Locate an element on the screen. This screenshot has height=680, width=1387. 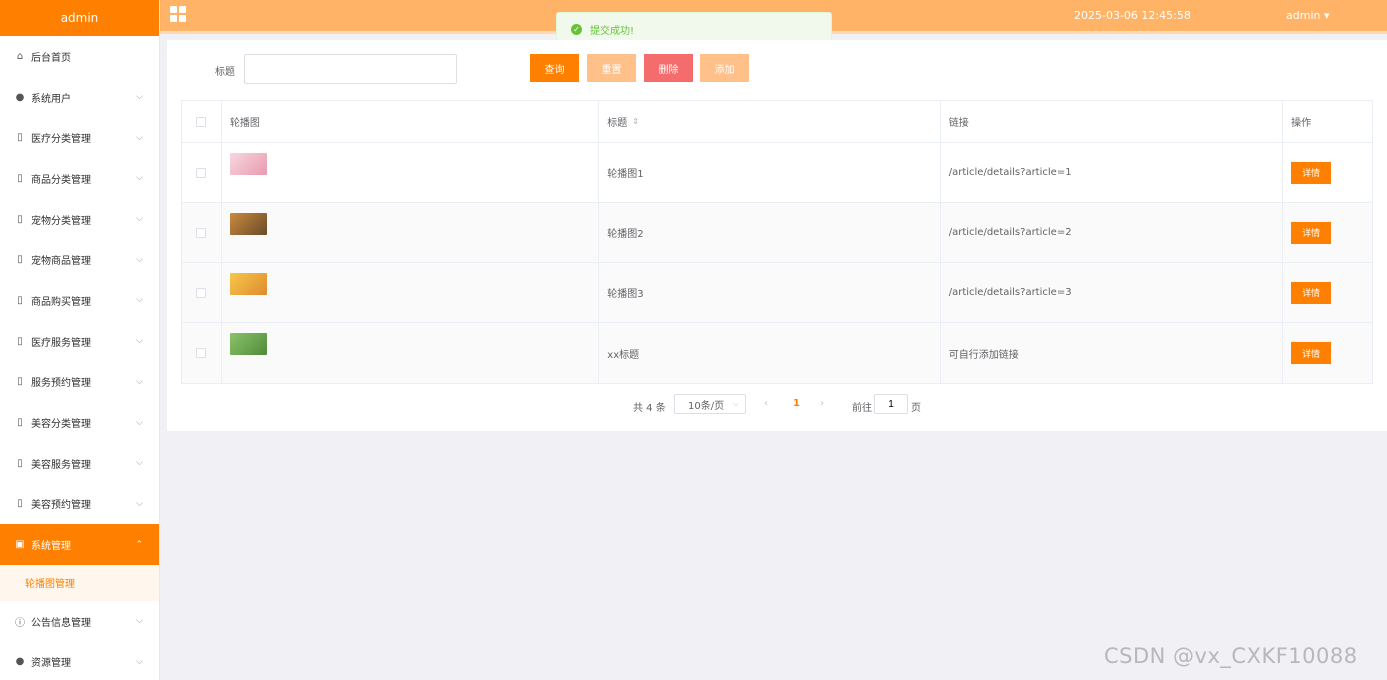
location-icon: ● is located at coordinates (20, 662).